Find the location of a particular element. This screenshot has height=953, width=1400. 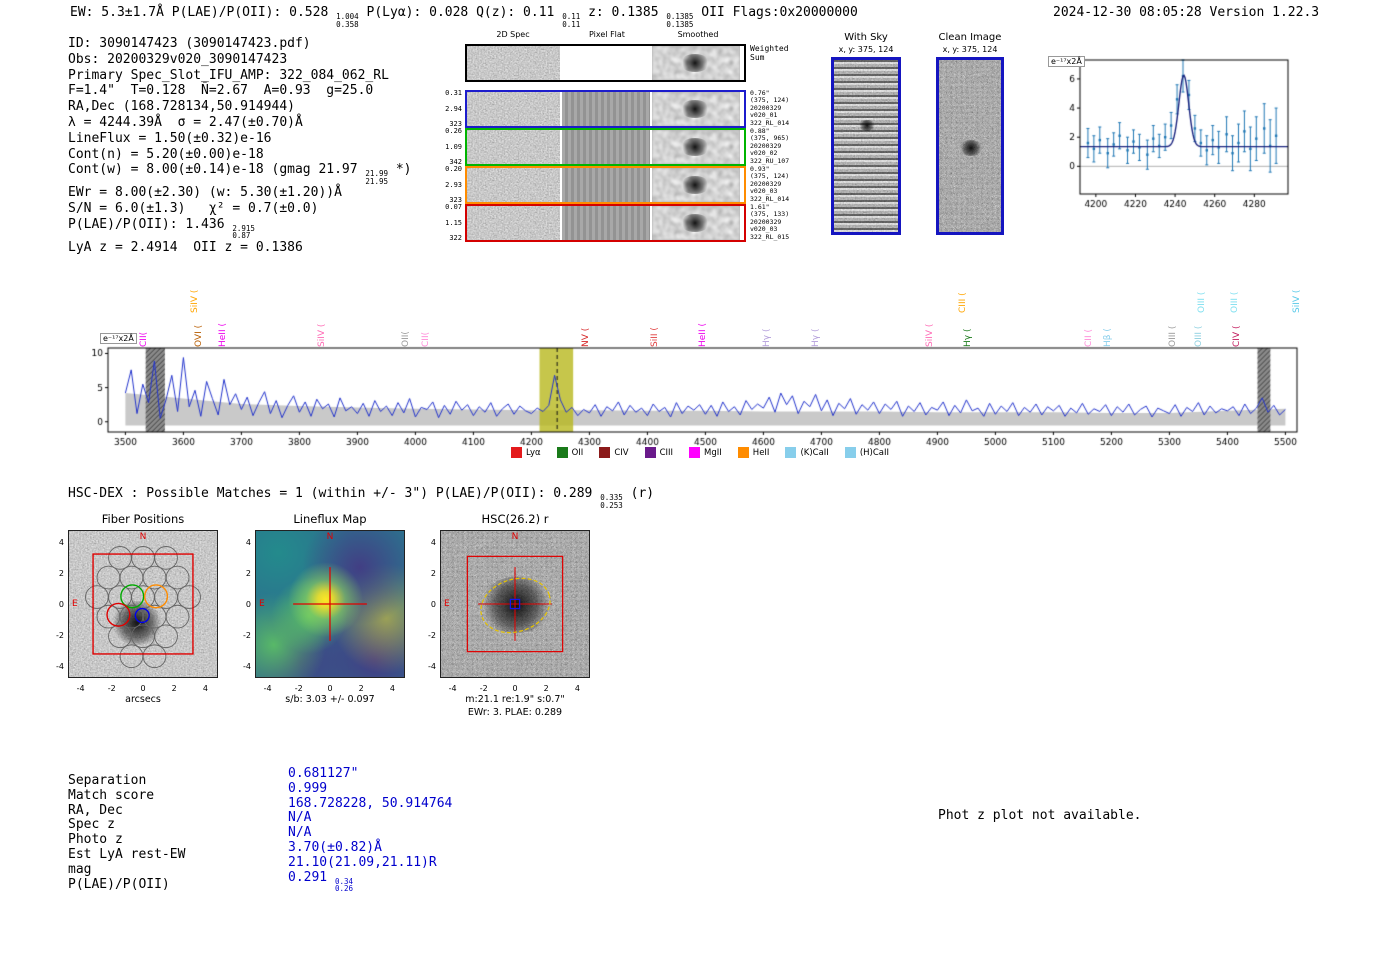

stacked-fraction: 0.34 0.26 is located at coordinates (344, 885).